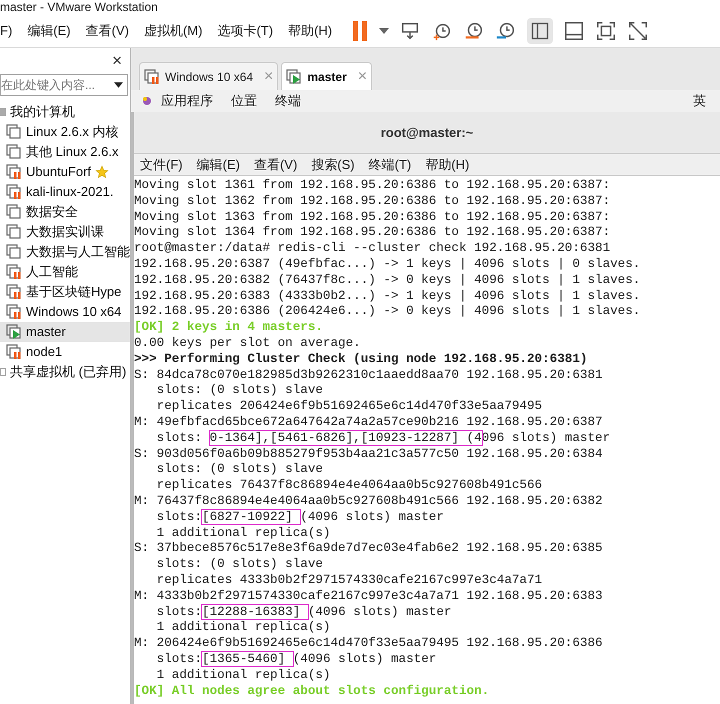 The image size is (720, 704). Describe the element at coordinates (79, 7) in the screenshot. I see `window-title: master - VMware Workstation` at that location.